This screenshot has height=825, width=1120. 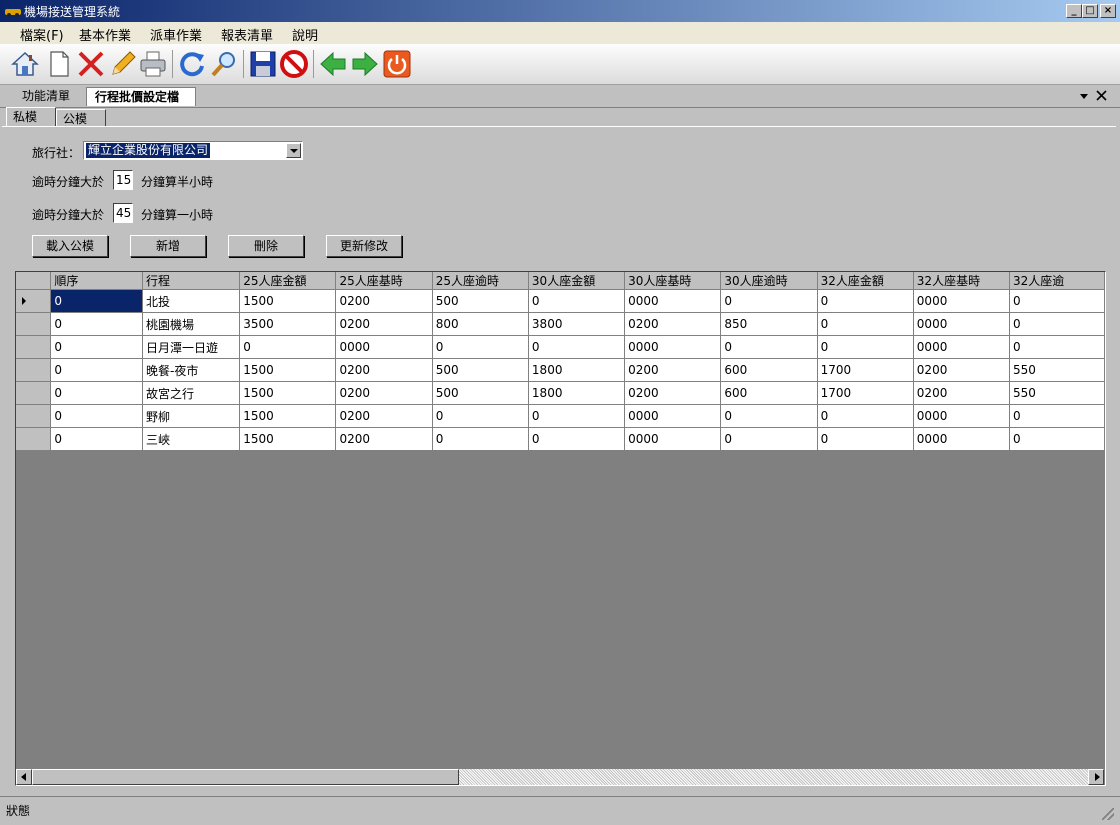 What do you see at coordinates (70, 246) in the screenshot?
I see `load-public-template-button: 載入公模` at bounding box center [70, 246].